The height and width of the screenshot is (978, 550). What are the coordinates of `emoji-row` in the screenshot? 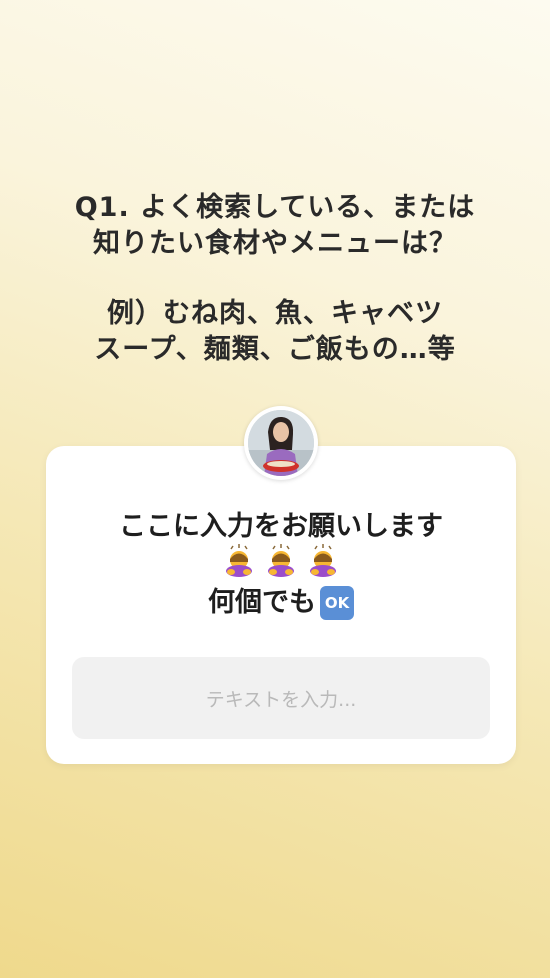 It's located at (281, 563).